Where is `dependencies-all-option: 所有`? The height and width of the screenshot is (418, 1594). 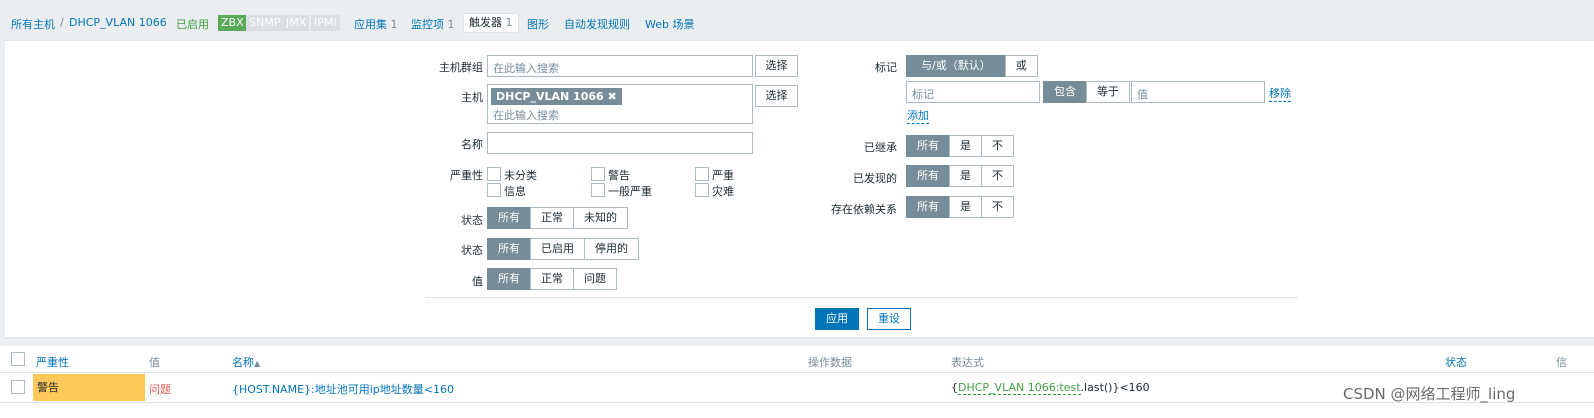 dependencies-all-option: 所有 is located at coordinates (928, 207).